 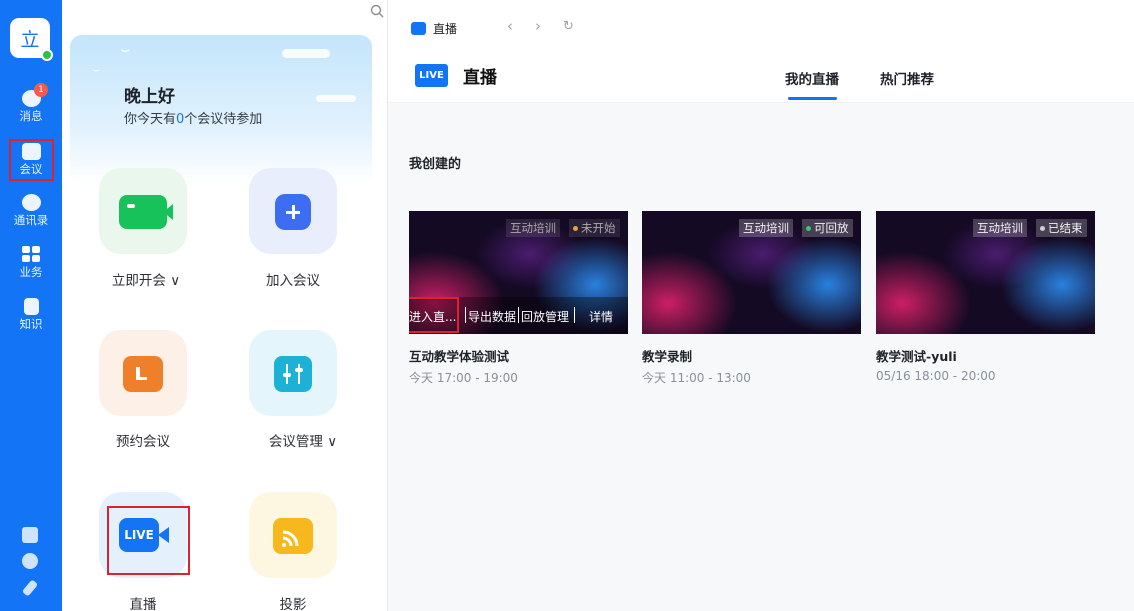 What do you see at coordinates (480, 78) in the screenshot?
I see `live-page-title: 直播` at bounding box center [480, 78].